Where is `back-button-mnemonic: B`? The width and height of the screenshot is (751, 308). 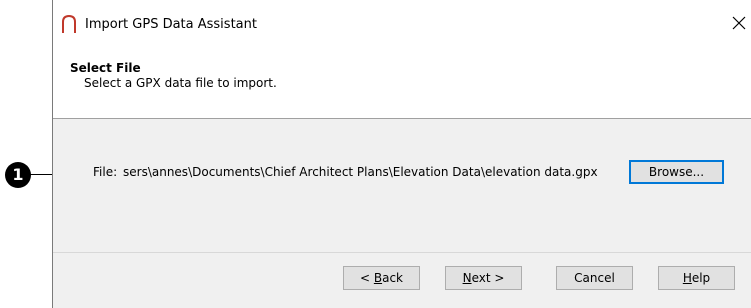
back-button-mnemonic: B is located at coordinates (378, 278).